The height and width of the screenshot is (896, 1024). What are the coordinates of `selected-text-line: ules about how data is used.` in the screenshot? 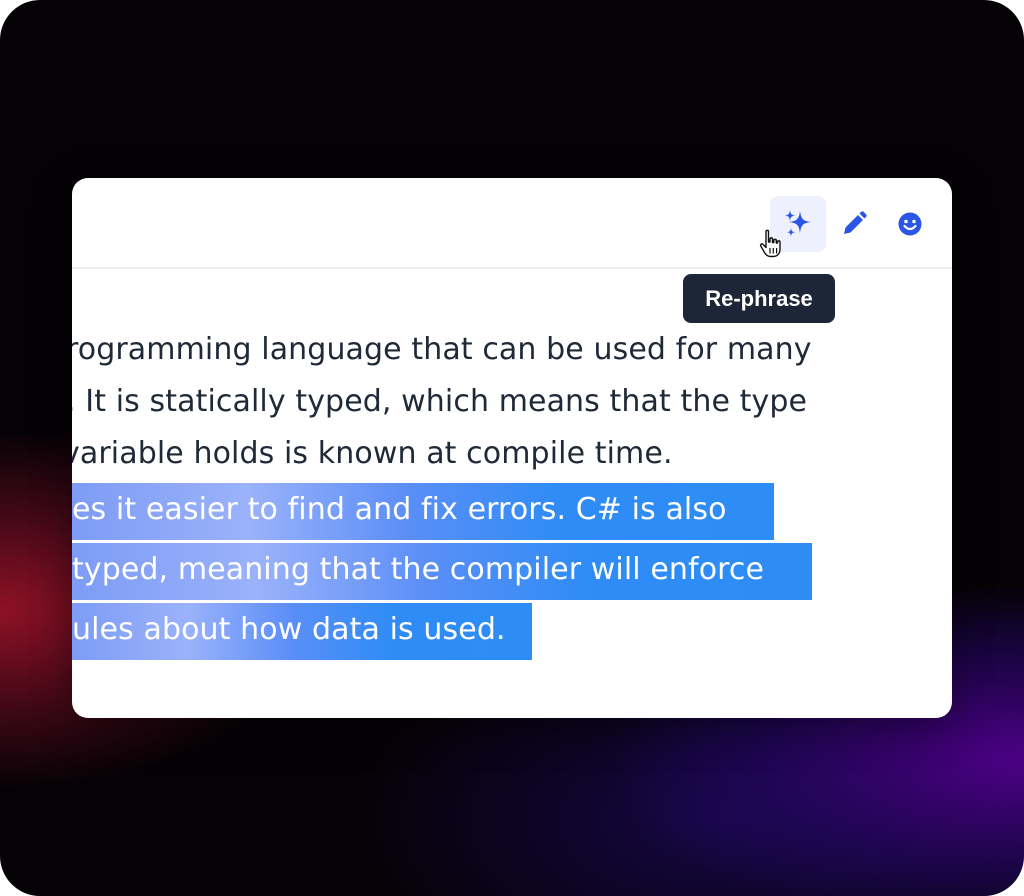 It's located at (289, 629).